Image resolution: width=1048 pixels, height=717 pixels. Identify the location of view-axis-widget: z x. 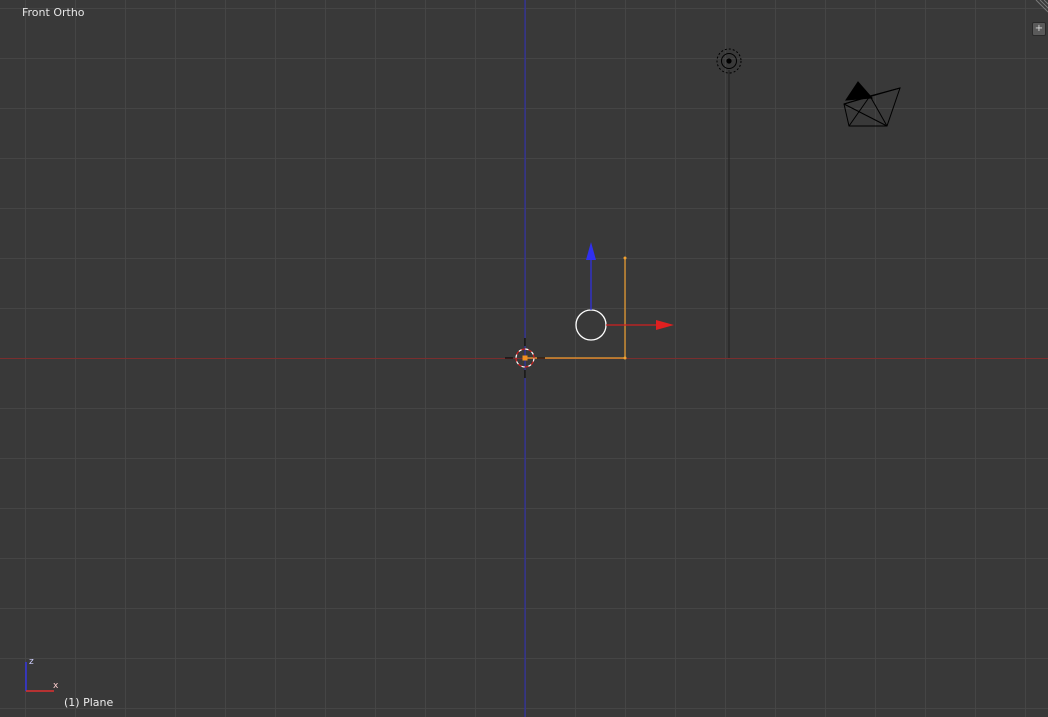
(42, 674).